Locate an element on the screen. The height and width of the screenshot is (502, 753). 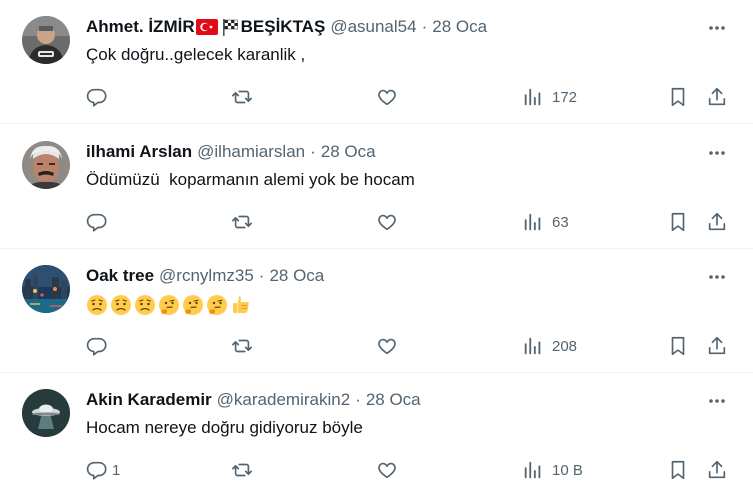
views-button: 10 B is located at coordinates (552, 470).